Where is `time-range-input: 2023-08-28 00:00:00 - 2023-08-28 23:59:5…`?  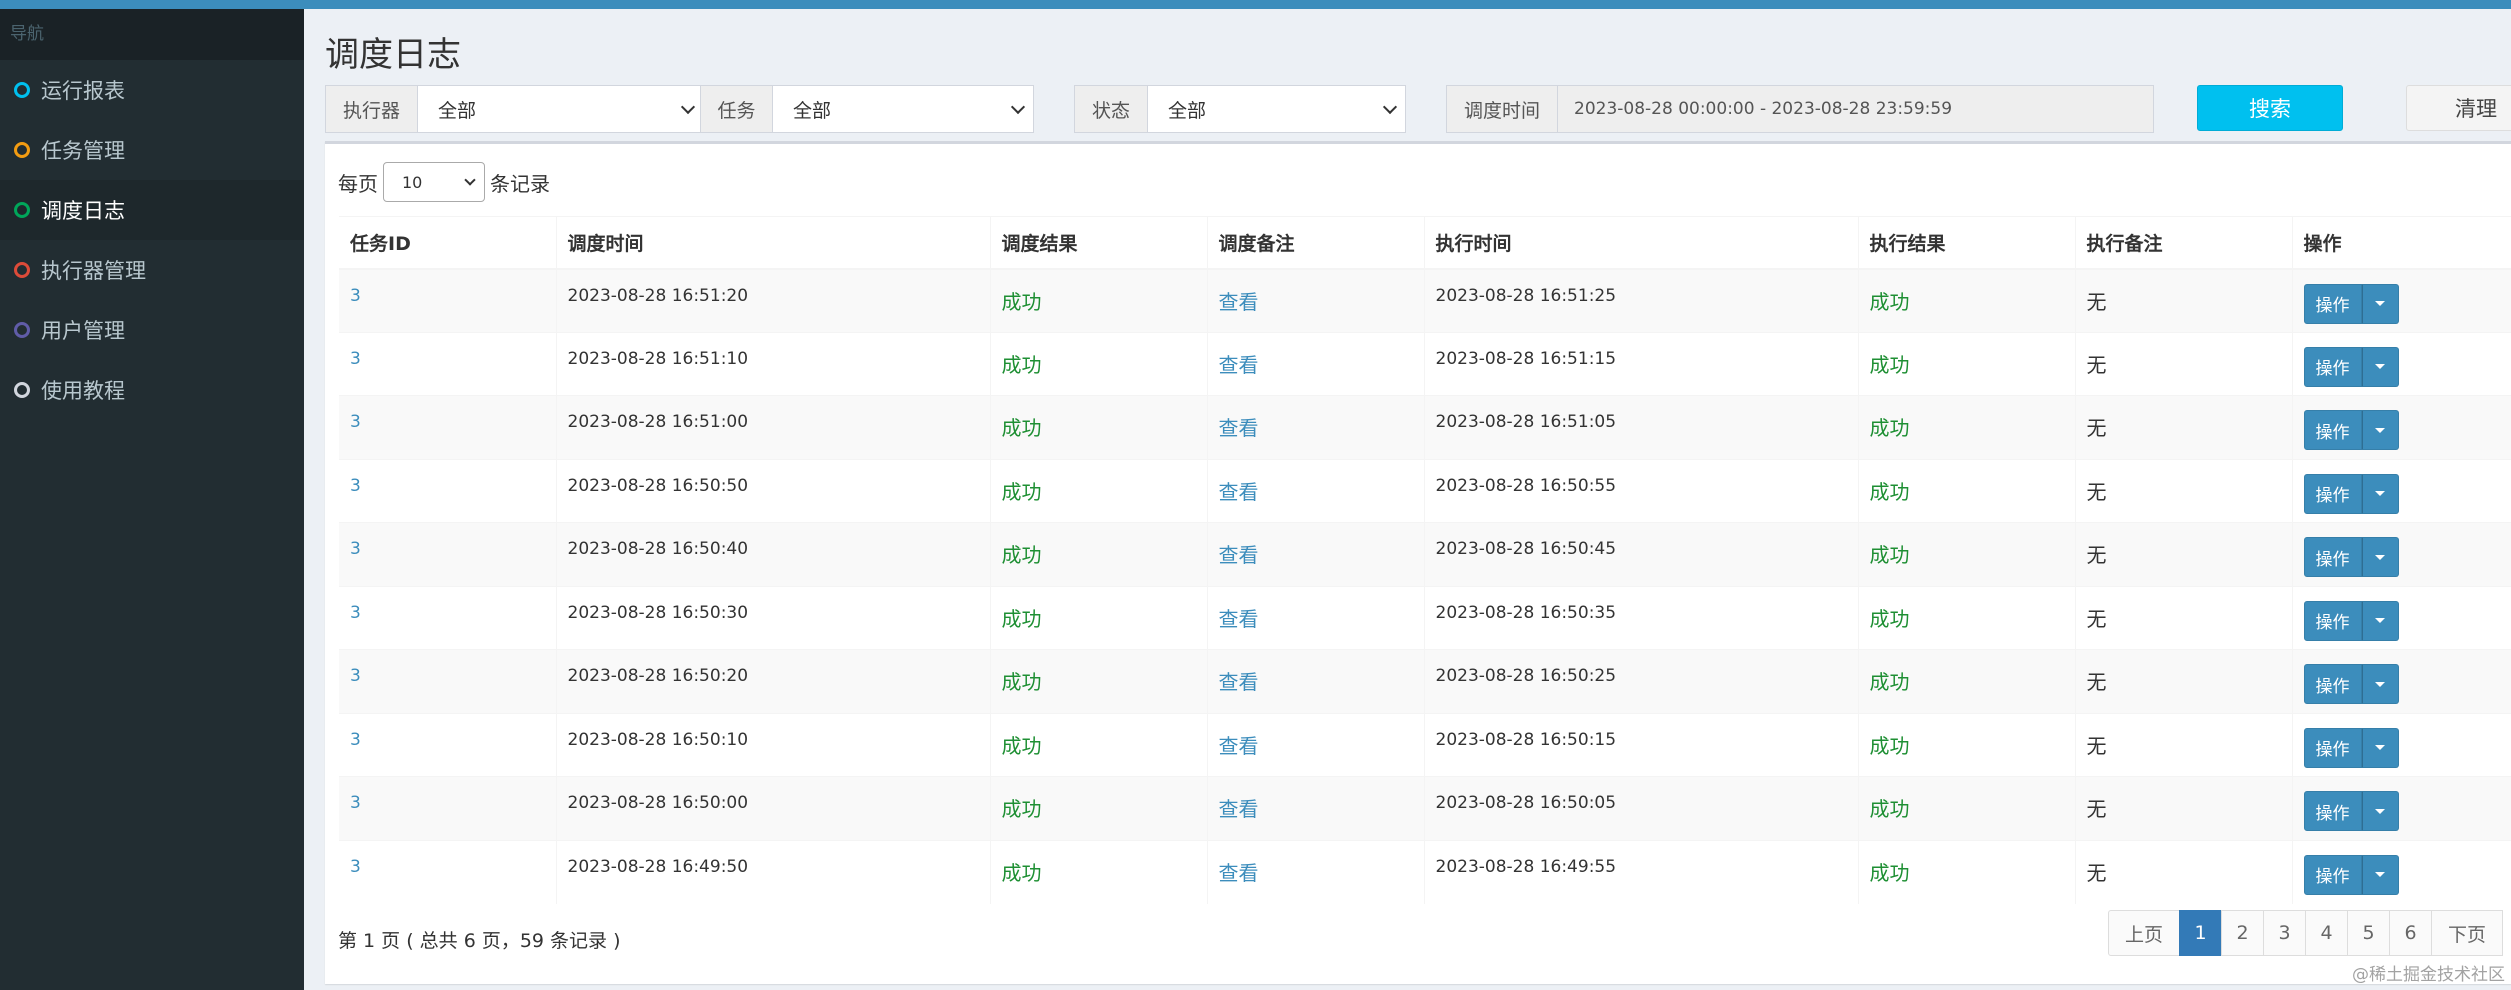 time-range-input: 2023-08-28 00:00:00 - 2023-08-28 23:59:5… is located at coordinates (1855, 109).